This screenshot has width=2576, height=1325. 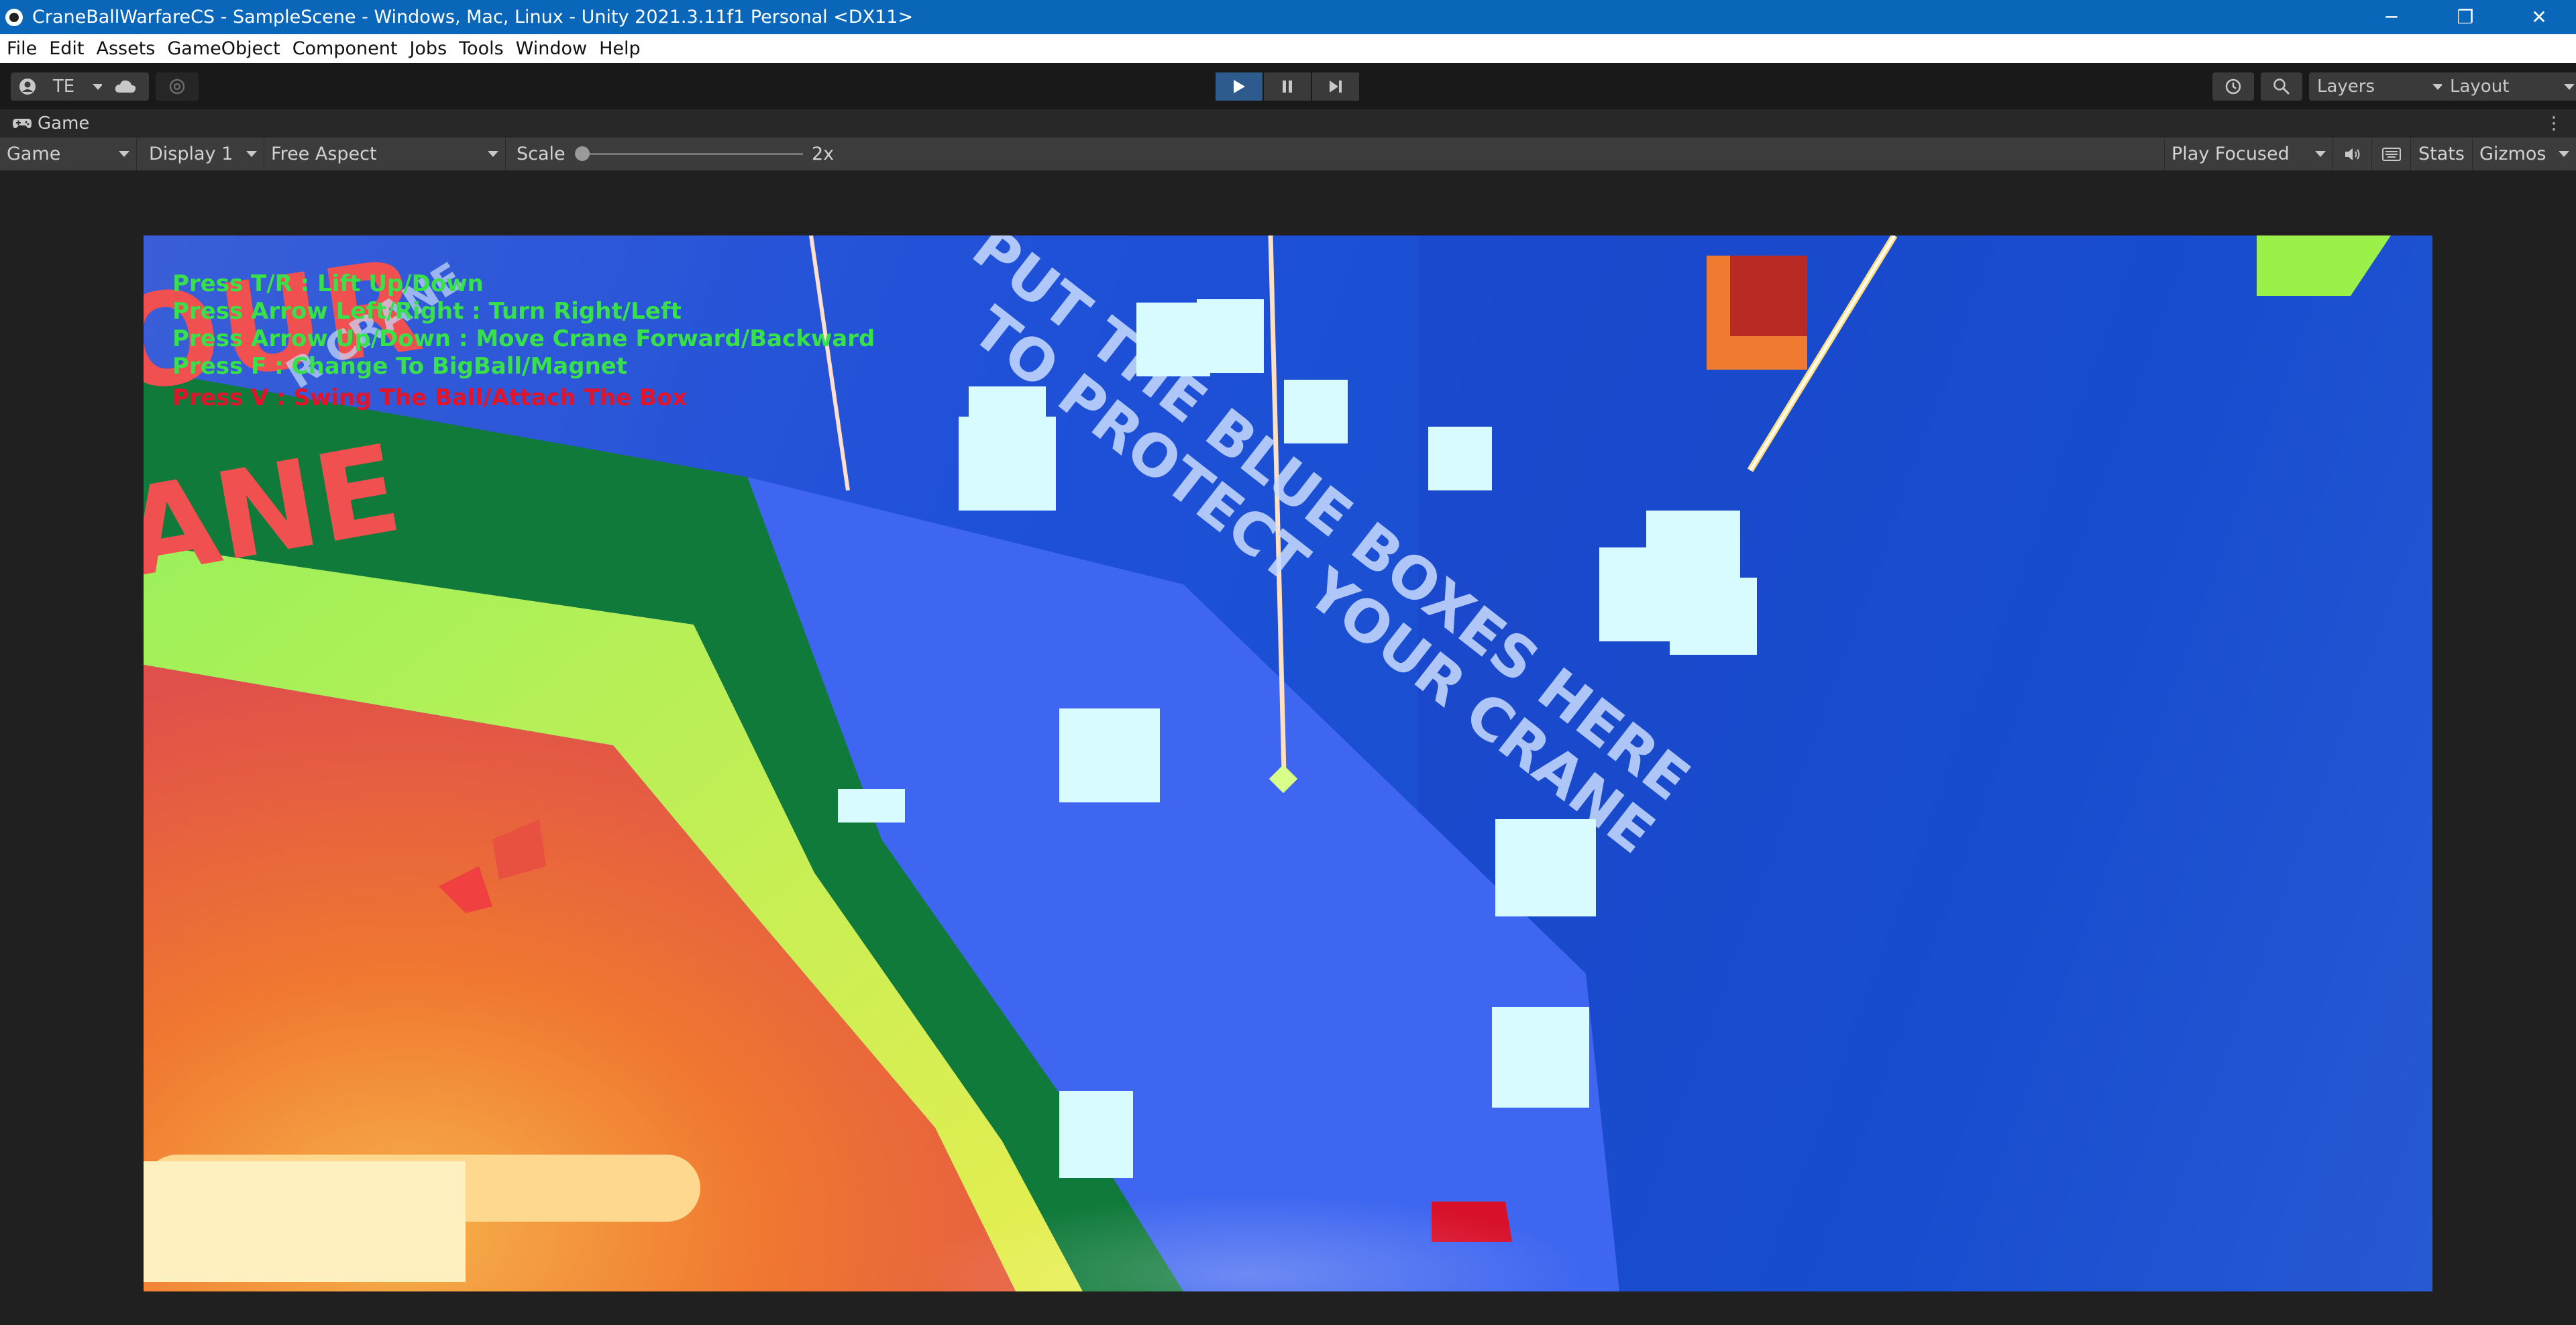 I want to click on search-icon, so click(x=2281, y=86).